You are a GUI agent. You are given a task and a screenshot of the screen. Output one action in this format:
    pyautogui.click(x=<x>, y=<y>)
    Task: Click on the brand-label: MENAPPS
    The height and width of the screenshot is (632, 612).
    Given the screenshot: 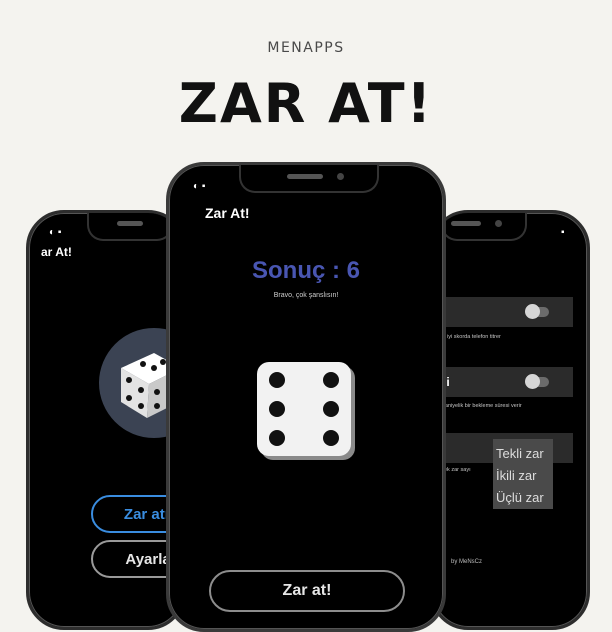 What is the action you would take?
    pyautogui.click(x=306, y=48)
    